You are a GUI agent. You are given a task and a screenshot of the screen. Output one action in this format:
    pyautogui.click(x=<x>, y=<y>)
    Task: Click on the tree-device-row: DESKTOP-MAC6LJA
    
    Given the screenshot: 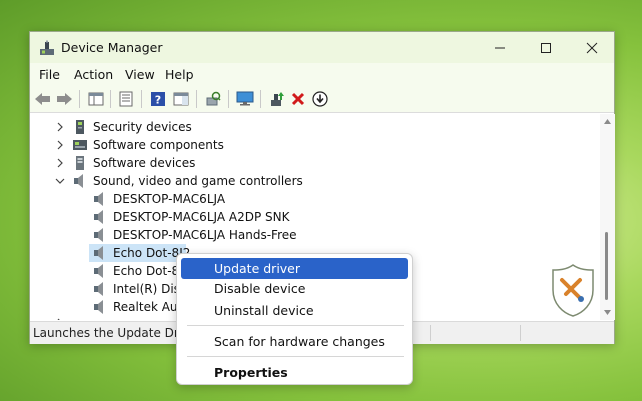 What is the action you would take?
    pyautogui.click(x=315, y=199)
    